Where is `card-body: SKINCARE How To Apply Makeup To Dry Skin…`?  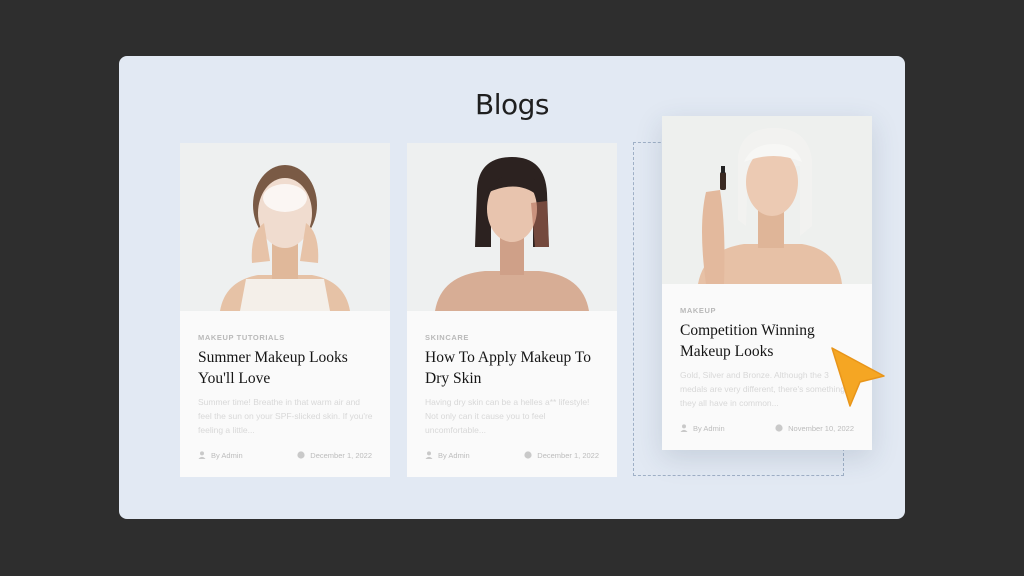
card-body: SKINCARE How To Apply Makeup To Dry Skin… is located at coordinates (512, 394).